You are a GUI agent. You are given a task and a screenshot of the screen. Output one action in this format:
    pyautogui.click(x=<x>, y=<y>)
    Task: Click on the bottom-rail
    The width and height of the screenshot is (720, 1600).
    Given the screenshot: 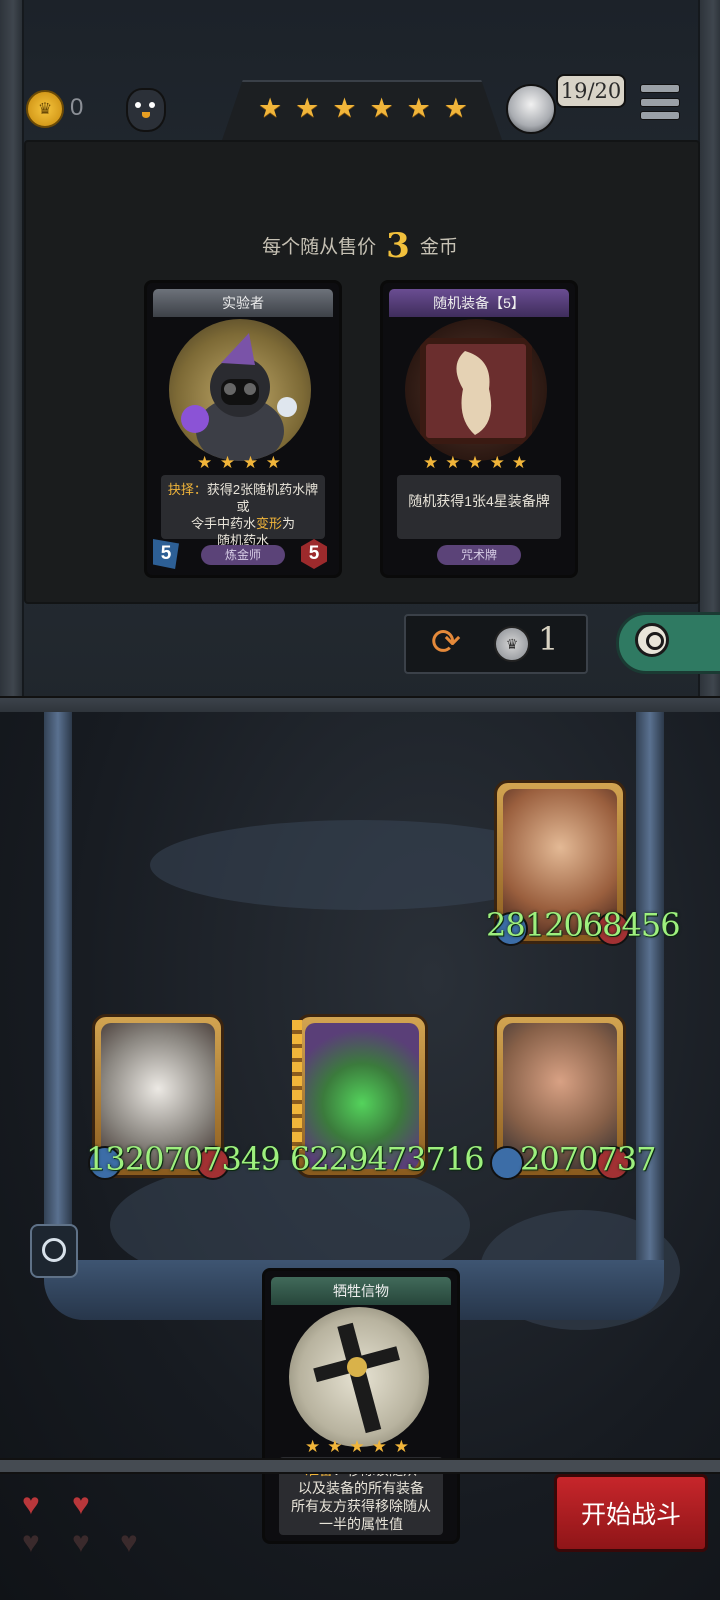 What is the action you would take?
    pyautogui.click(x=360, y=1466)
    